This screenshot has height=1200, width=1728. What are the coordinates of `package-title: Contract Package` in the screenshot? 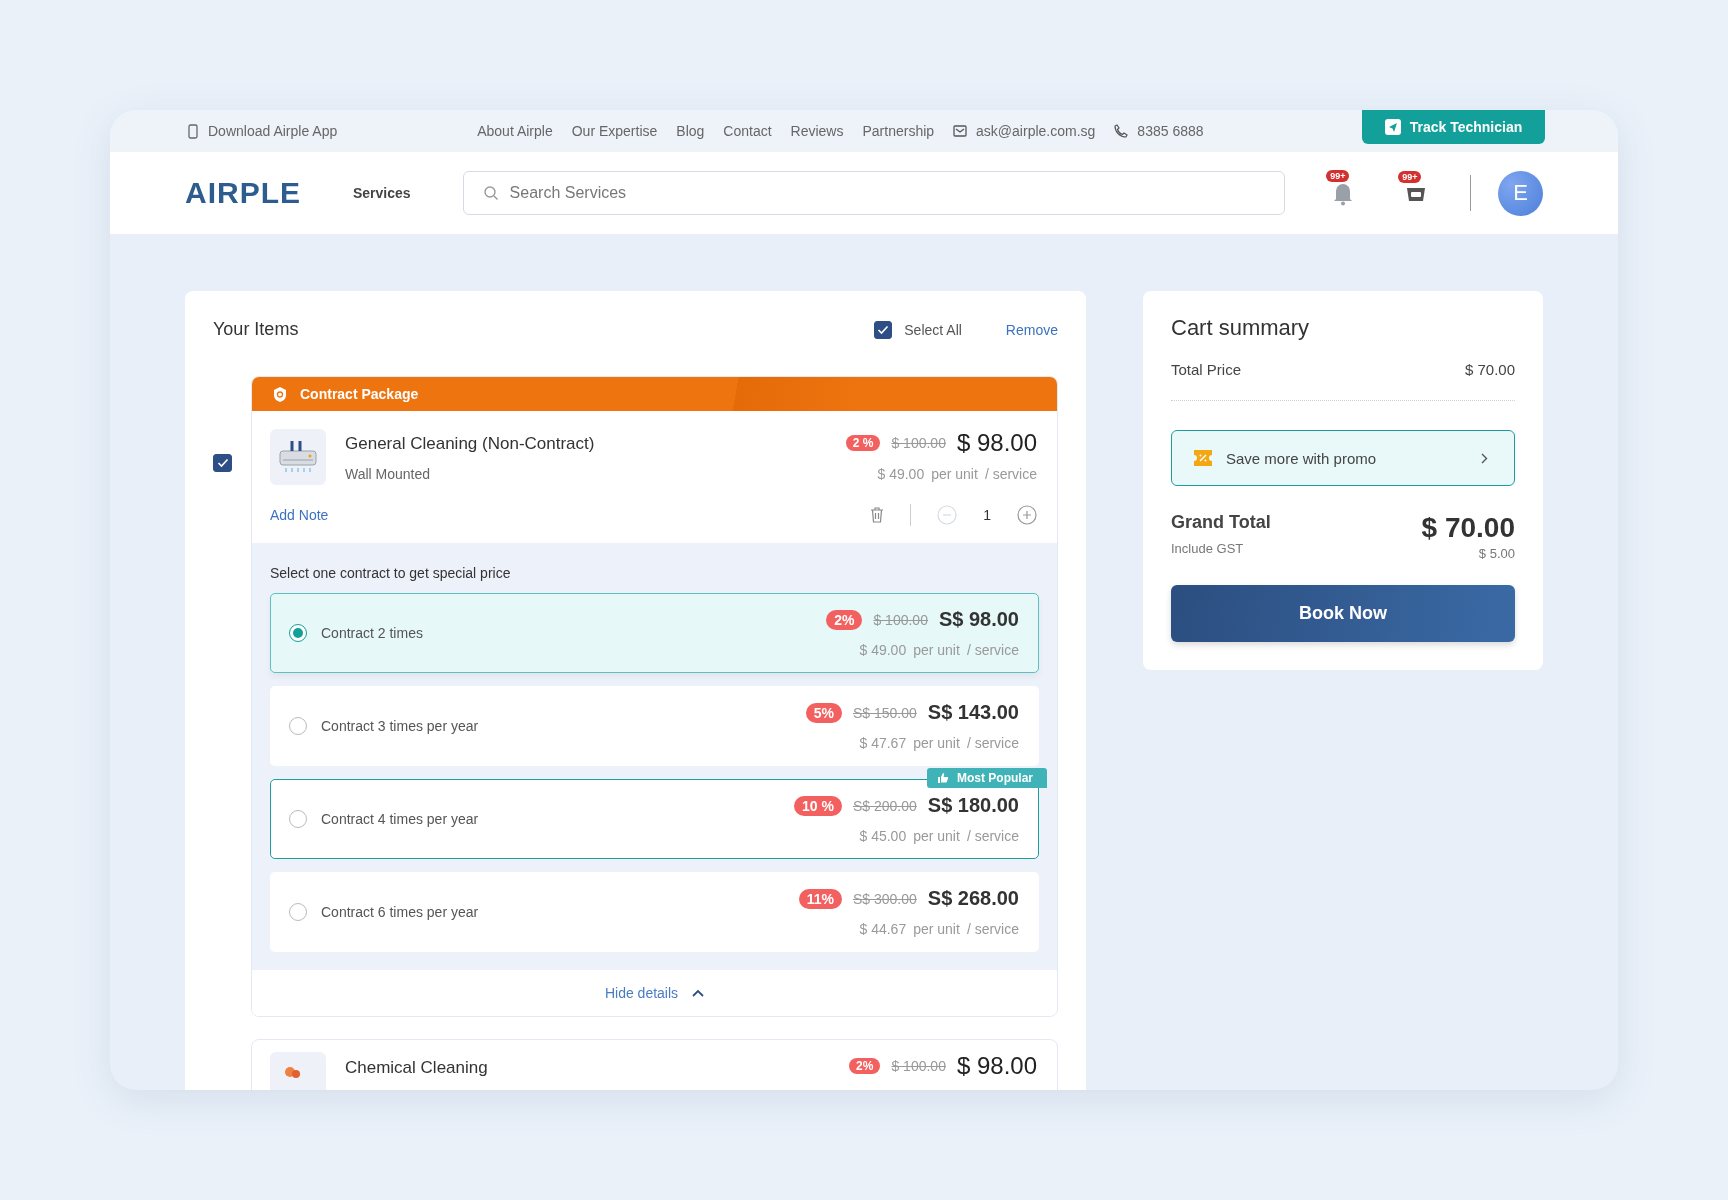 It's located at (359, 394).